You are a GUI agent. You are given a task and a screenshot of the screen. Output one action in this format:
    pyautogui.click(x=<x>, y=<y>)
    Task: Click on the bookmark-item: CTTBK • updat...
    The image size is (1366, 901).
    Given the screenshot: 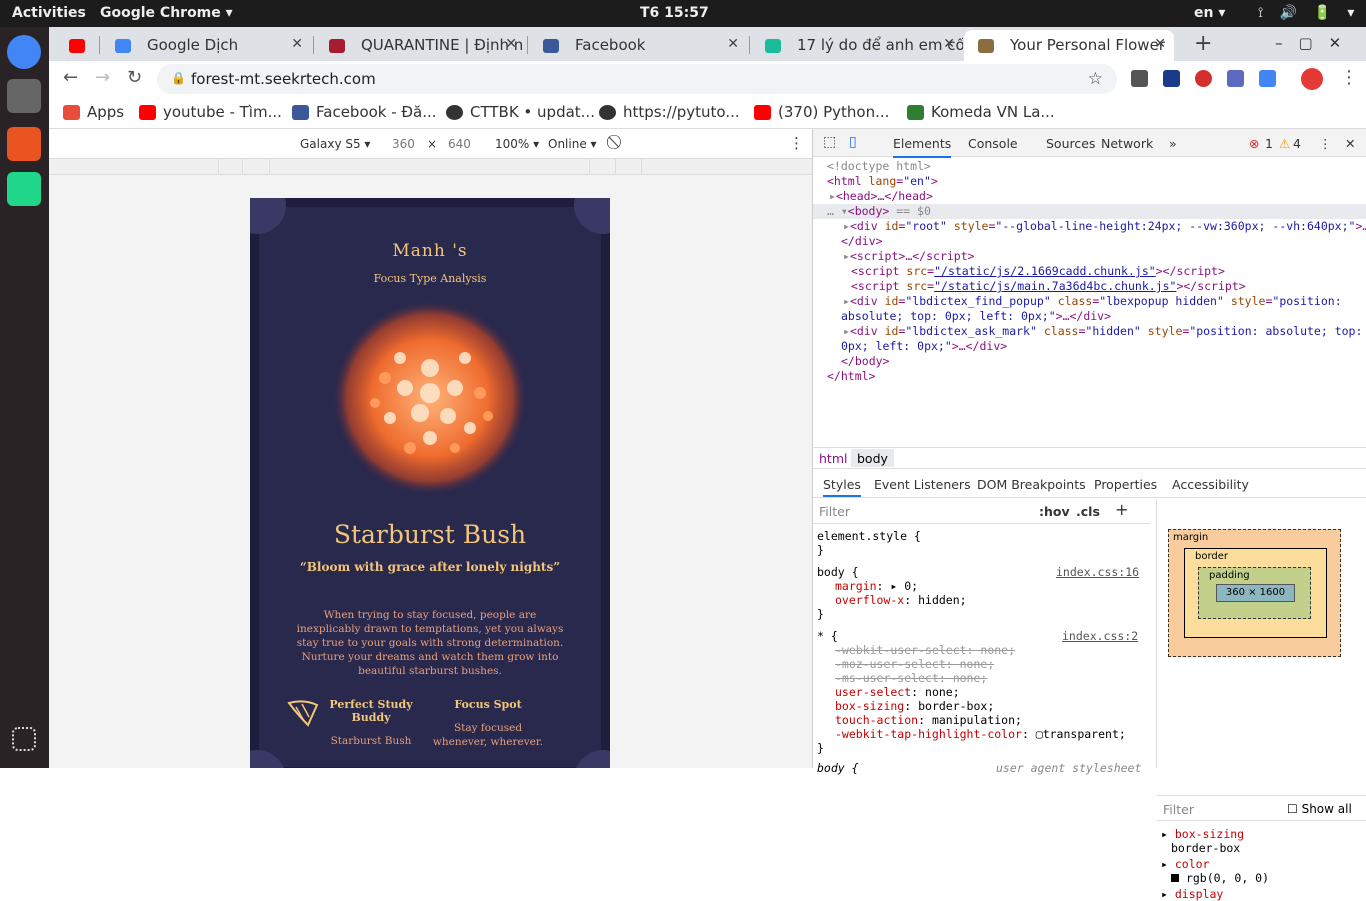 What is the action you would take?
    pyautogui.click(x=520, y=112)
    